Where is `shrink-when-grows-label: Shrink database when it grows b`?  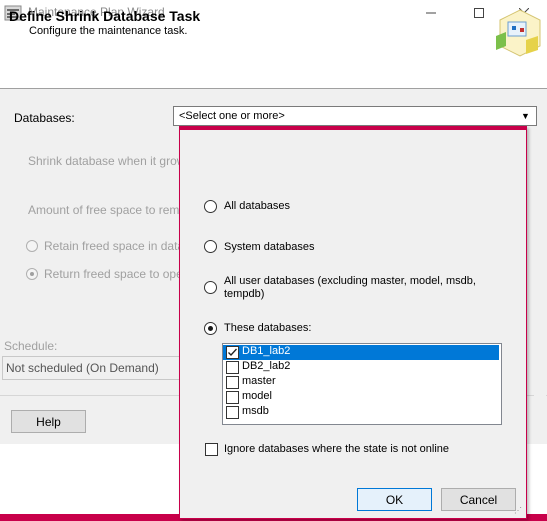 shrink-when-grows-label: Shrink database when it grows b is located at coordinates (115, 161).